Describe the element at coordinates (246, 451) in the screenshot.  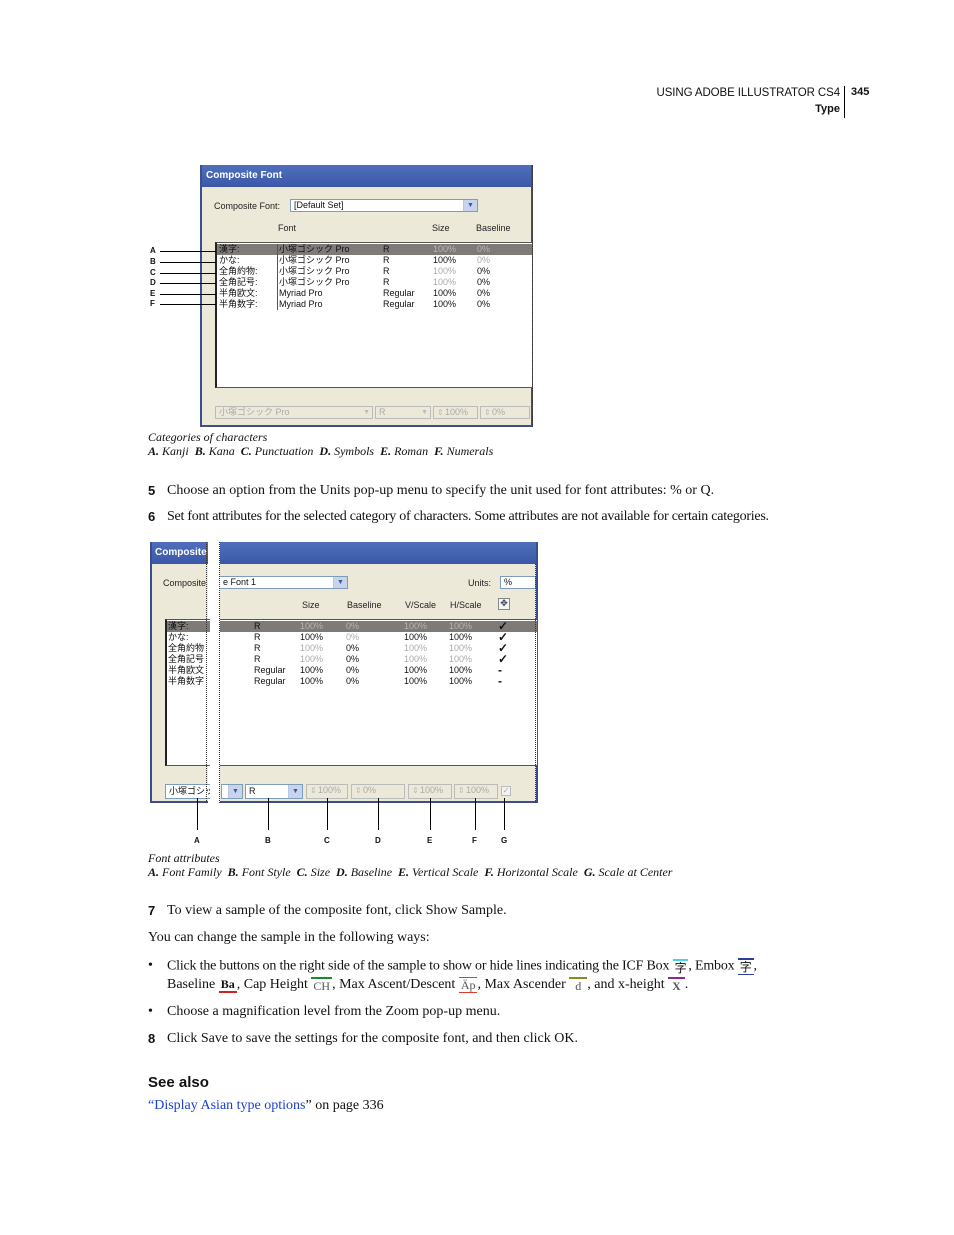
I see `caption-letter: C.` at that location.